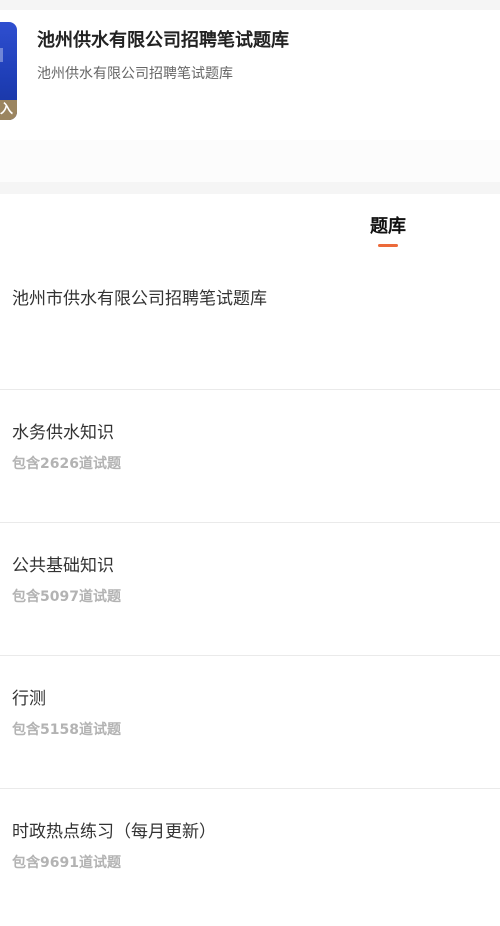 The image size is (500, 926). Describe the element at coordinates (250, 161) in the screenshot. I see `spacer` at that location.